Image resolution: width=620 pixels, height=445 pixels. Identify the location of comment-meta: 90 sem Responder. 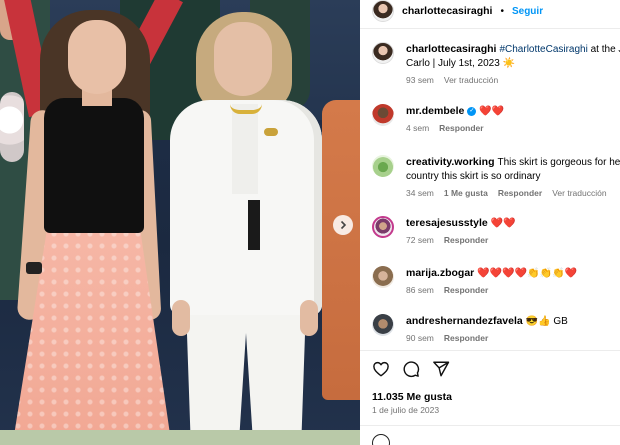
(487, 338).